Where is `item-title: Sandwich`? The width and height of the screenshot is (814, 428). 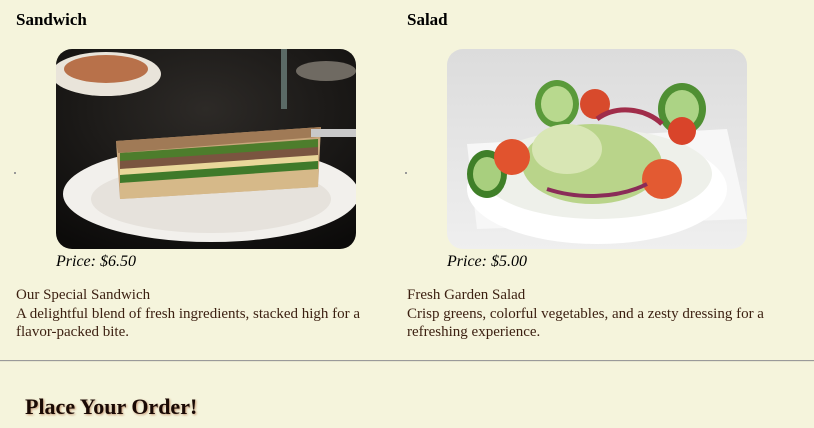 item-title: Sandwich is located at coordinates (51, 19).